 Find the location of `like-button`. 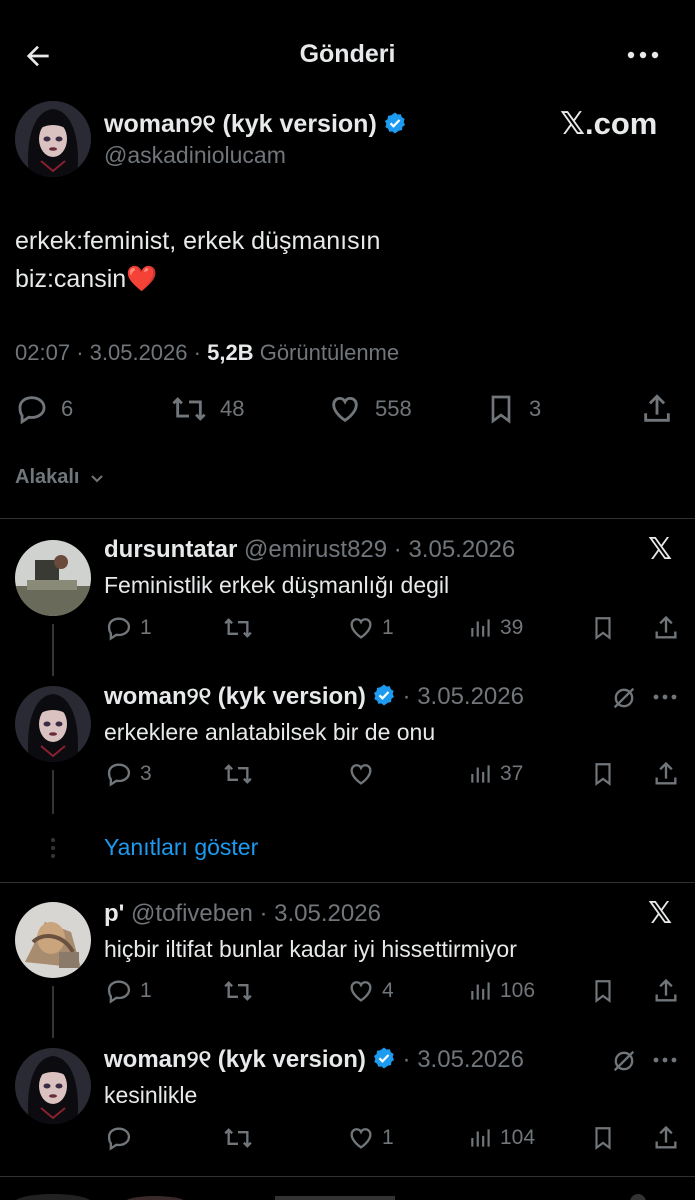

like-button is located at coordinates (364, 774).